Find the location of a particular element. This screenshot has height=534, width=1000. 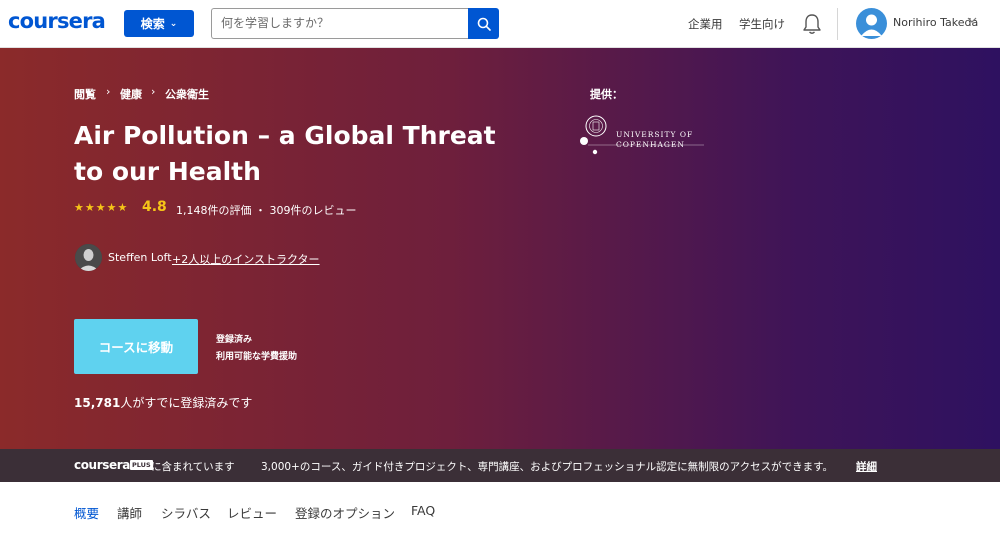

breadcrumb-health: 健康 is located at coordinates (131, 94).